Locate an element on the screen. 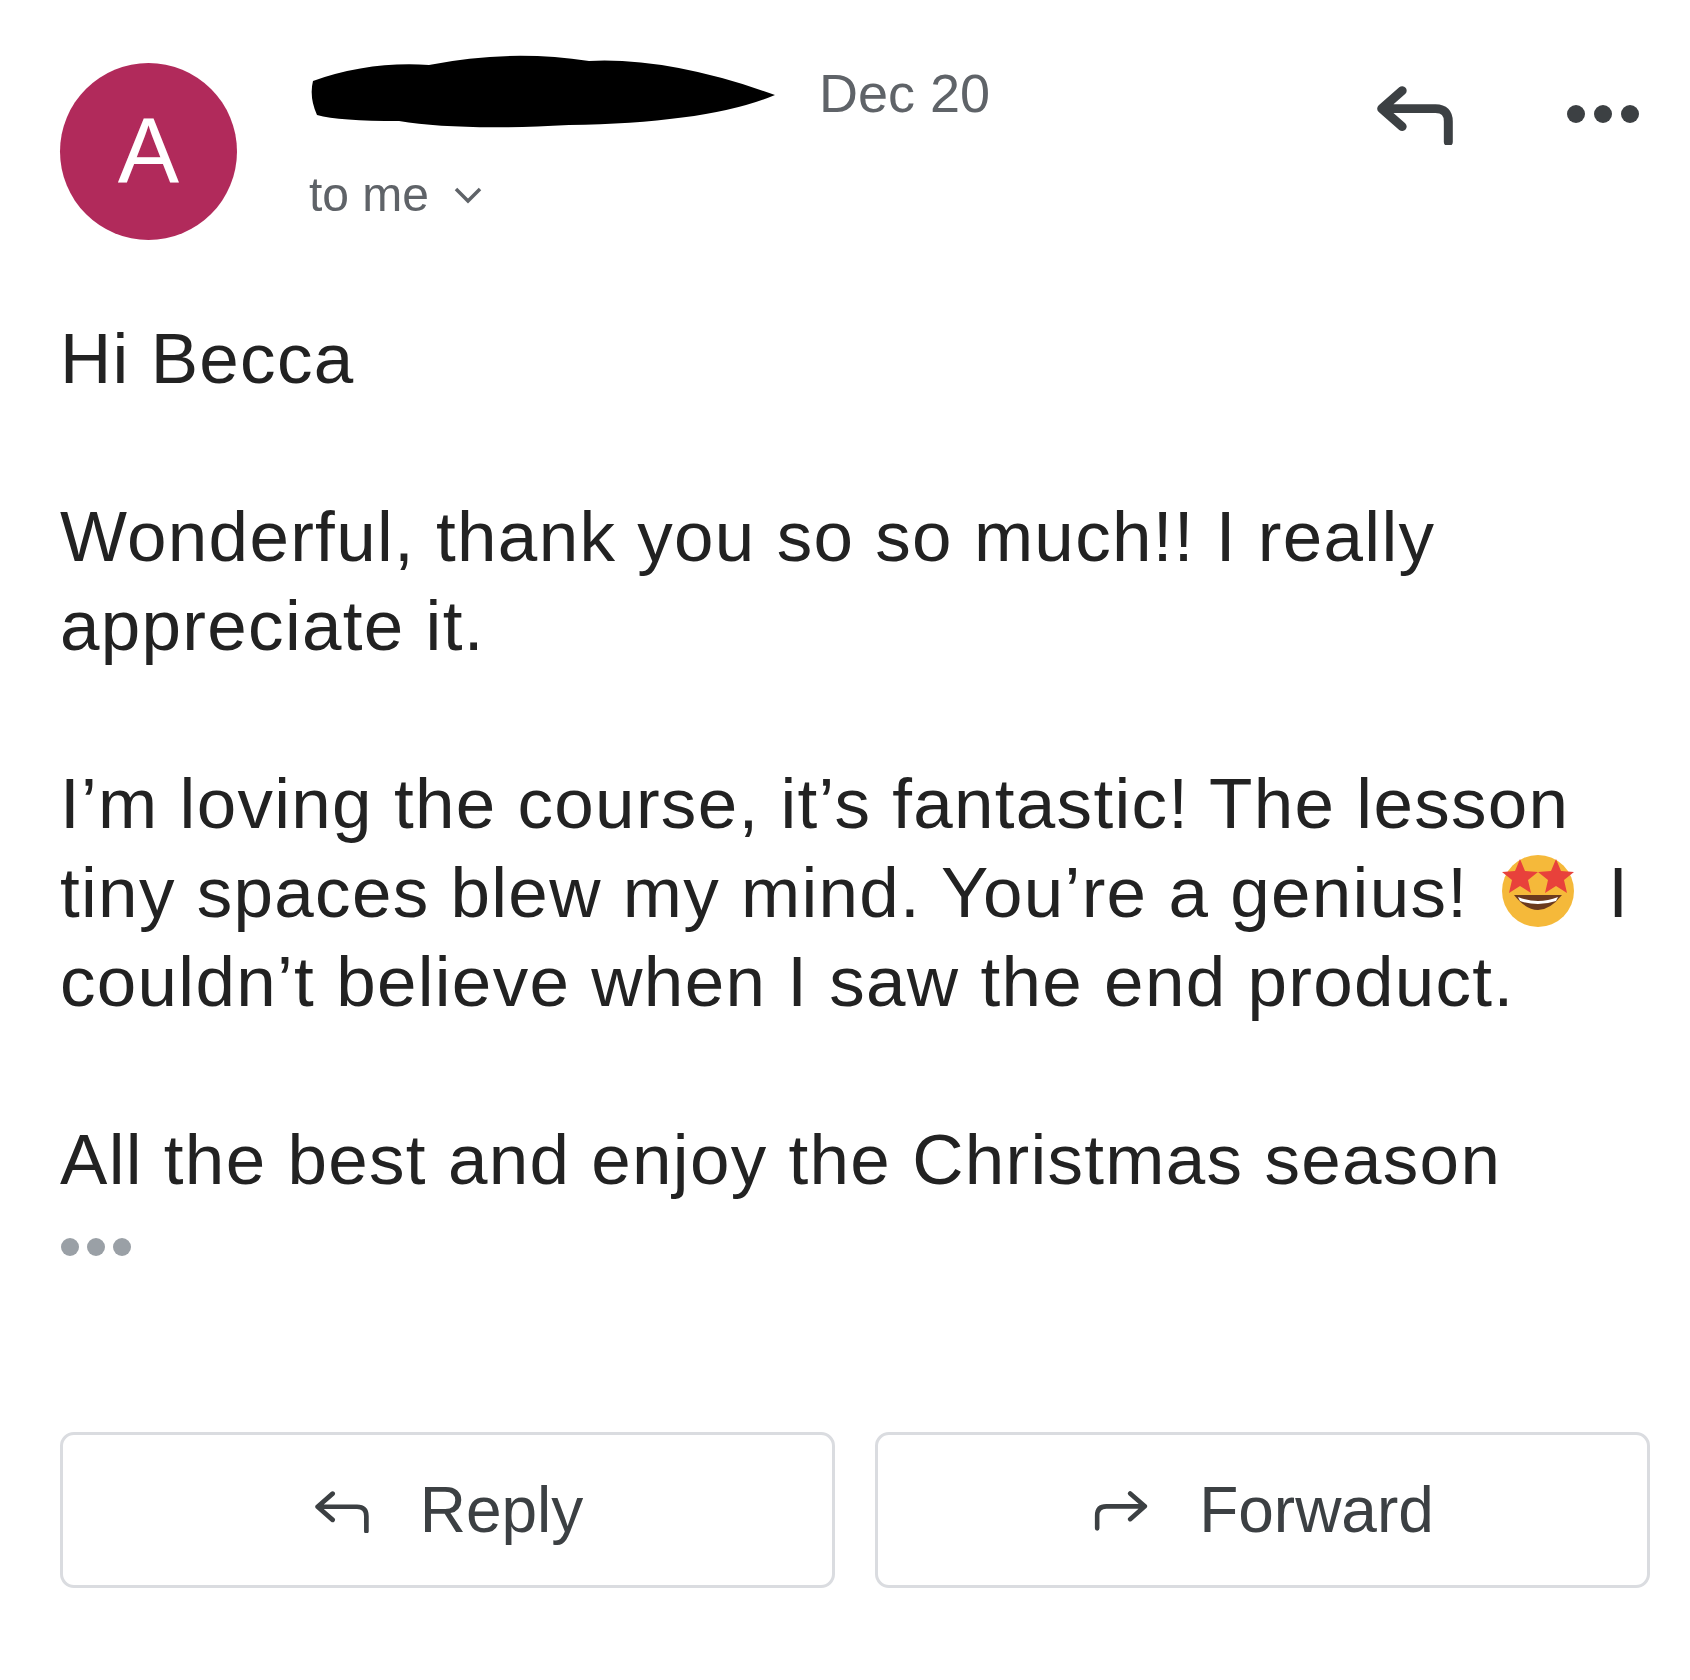 The image size is (1690, 1680). trimmed-content-icon is located at coordinates (96, 1247).